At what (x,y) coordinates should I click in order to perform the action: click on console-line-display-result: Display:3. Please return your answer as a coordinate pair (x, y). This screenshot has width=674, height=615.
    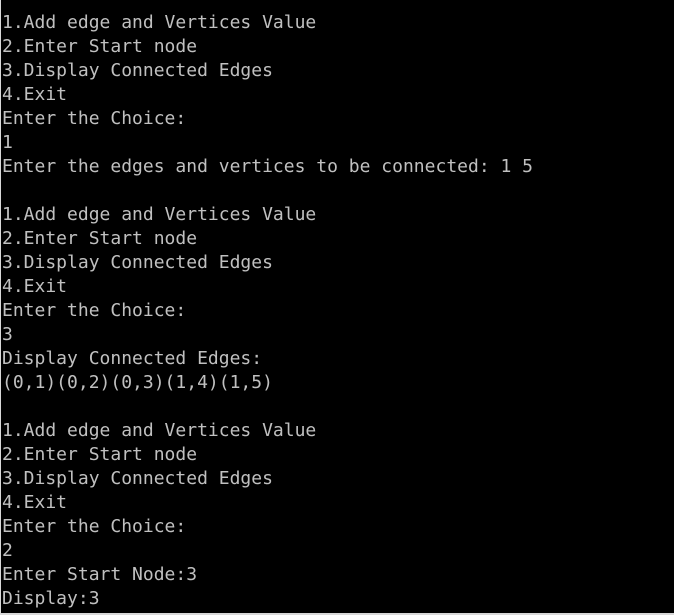
    Looking at the image, I should click on (51, 598).